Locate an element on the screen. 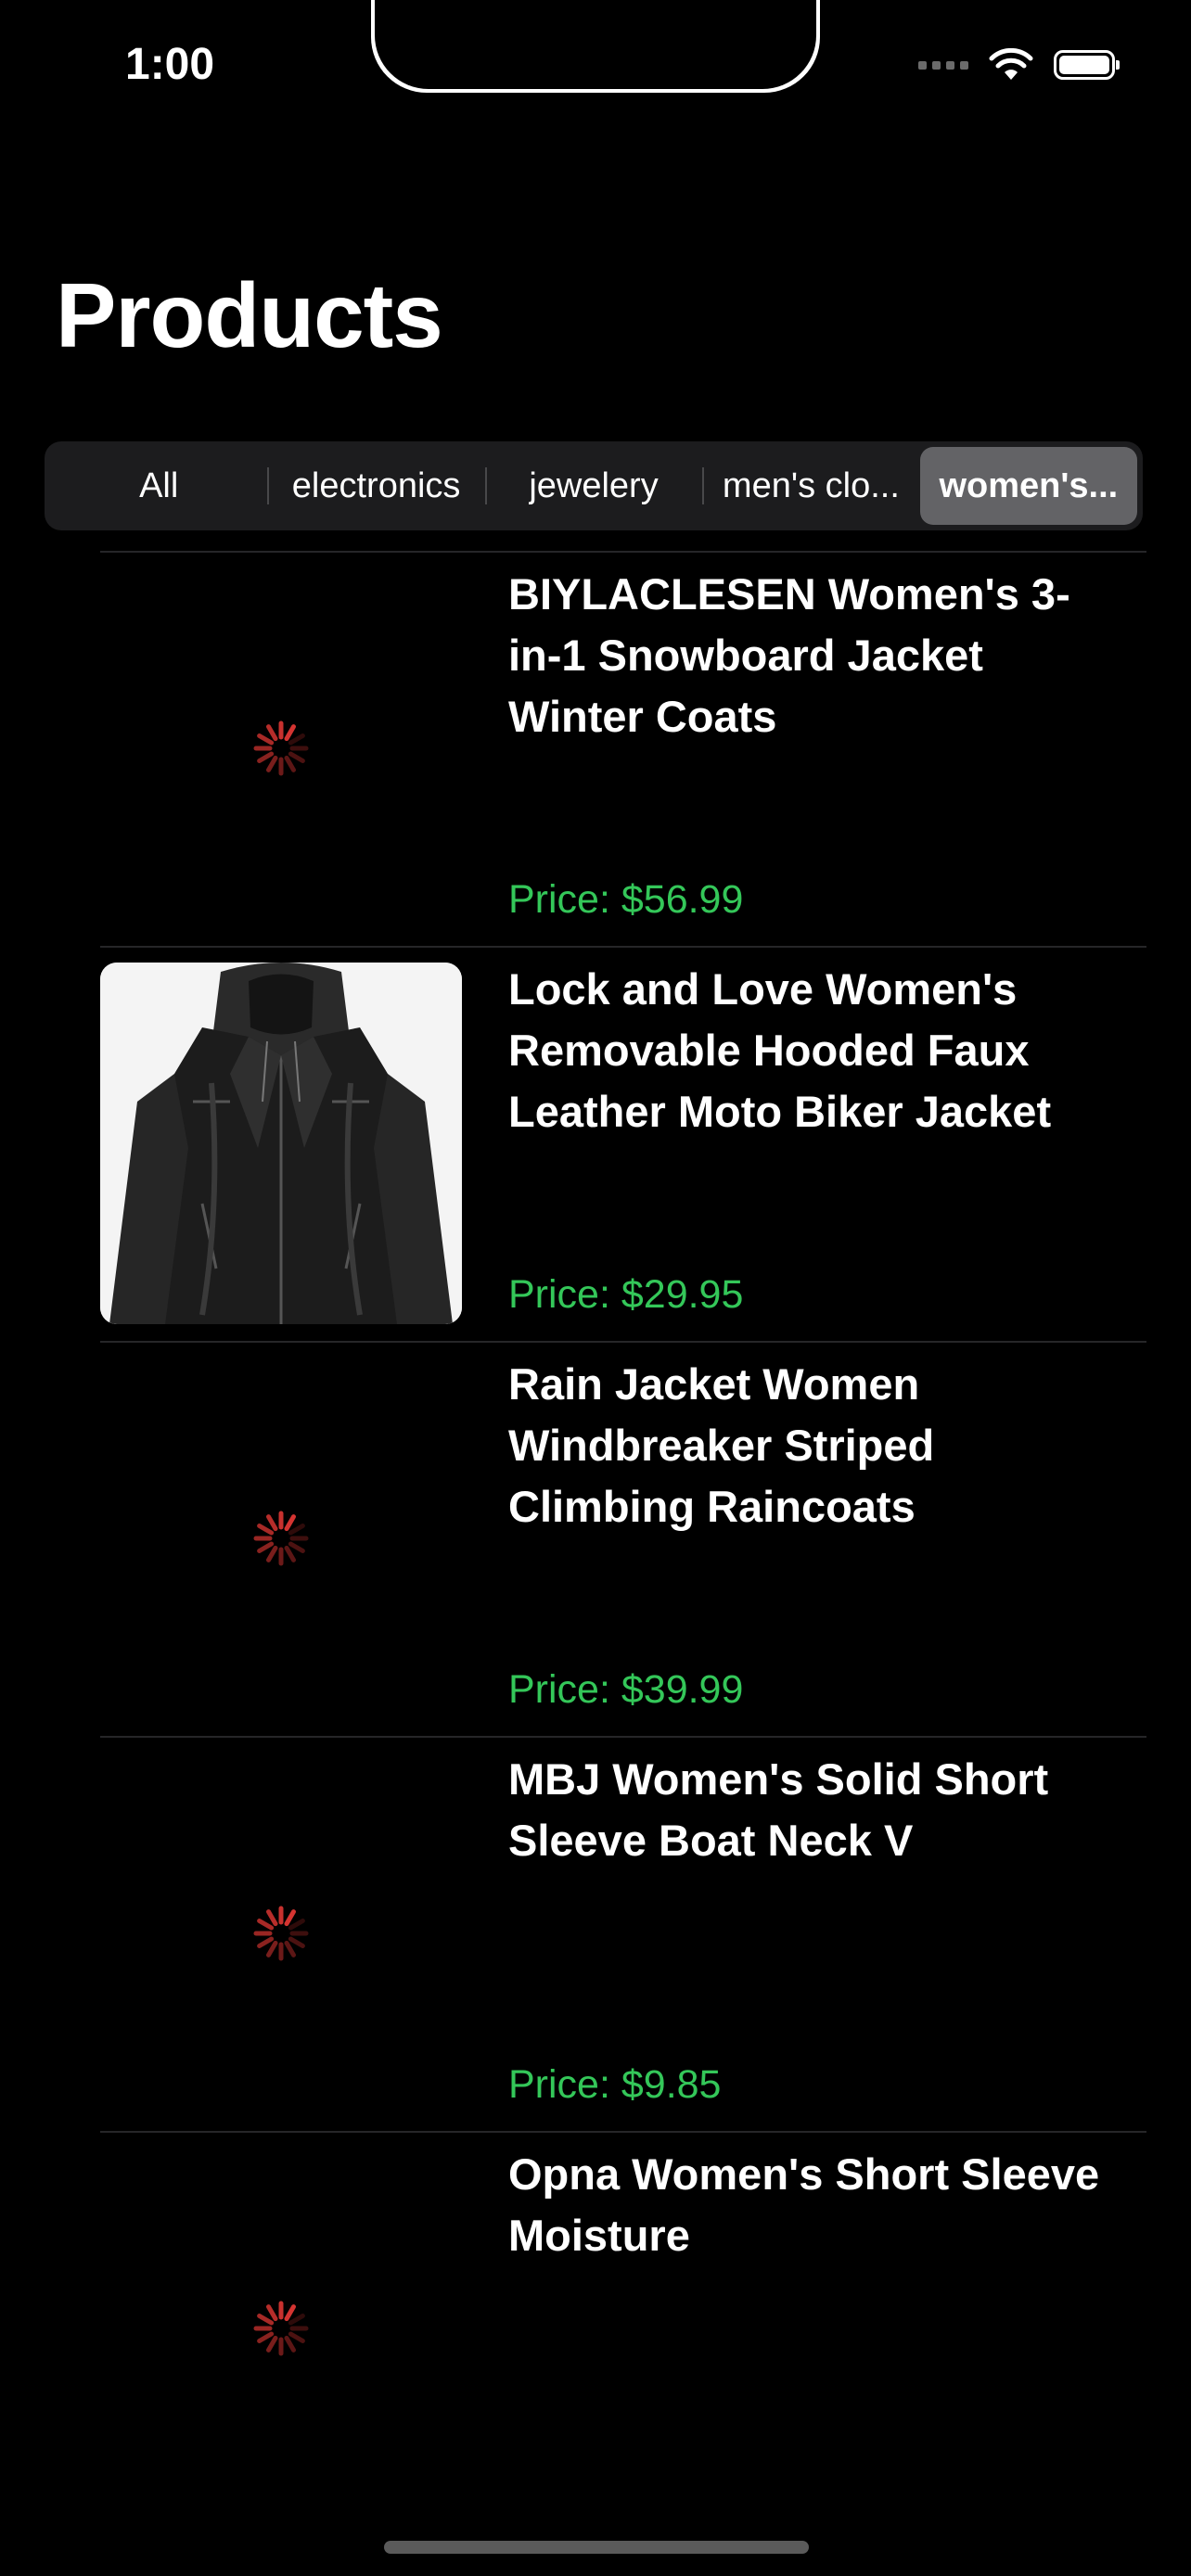 The width and height of the screenshot is (1191, 2576). status-icons is located at coordinates (1019, 65).